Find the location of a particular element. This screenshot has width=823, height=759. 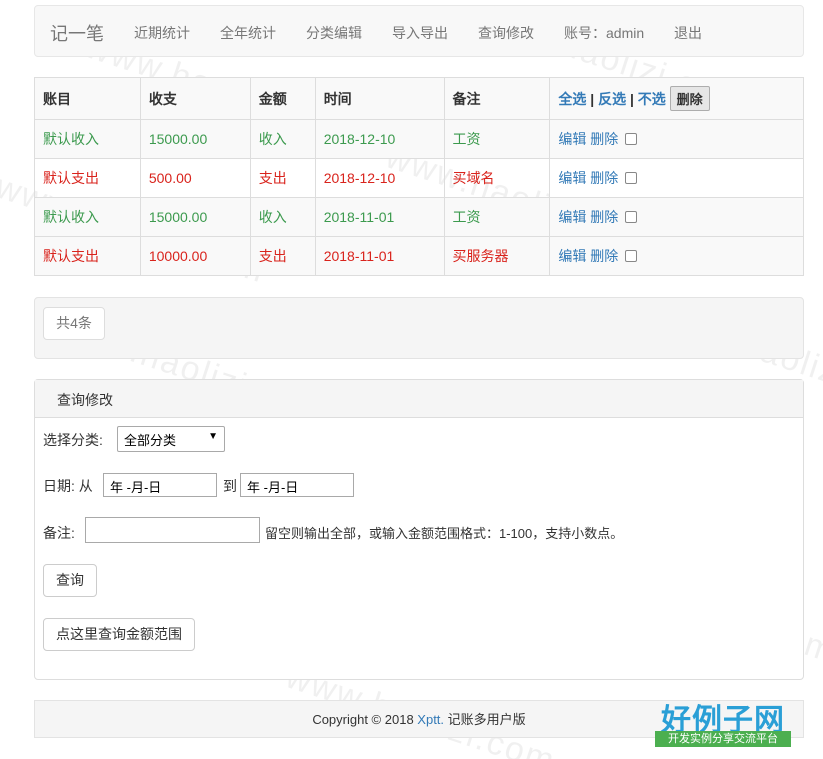

date-to-label: 到 is located at coordinates (230, 486).